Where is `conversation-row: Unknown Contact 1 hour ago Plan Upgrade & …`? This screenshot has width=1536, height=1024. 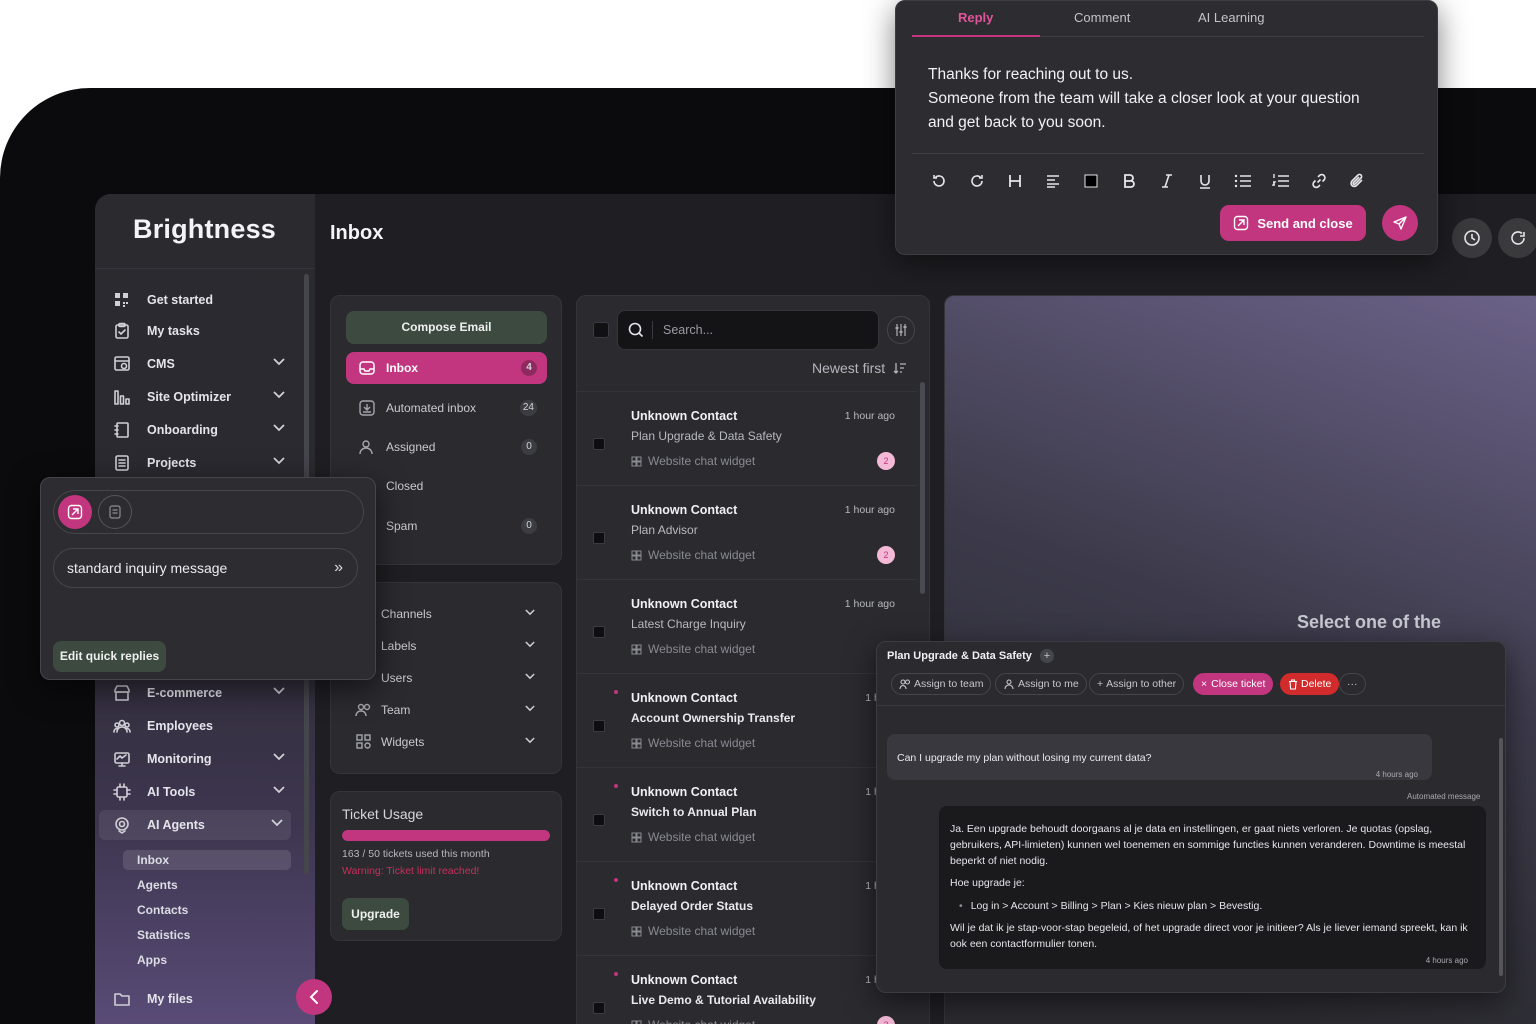 conversation-row: Unknown Contact 1 hour ago Plan Upgrade & … is located at coordinates (747, 438).